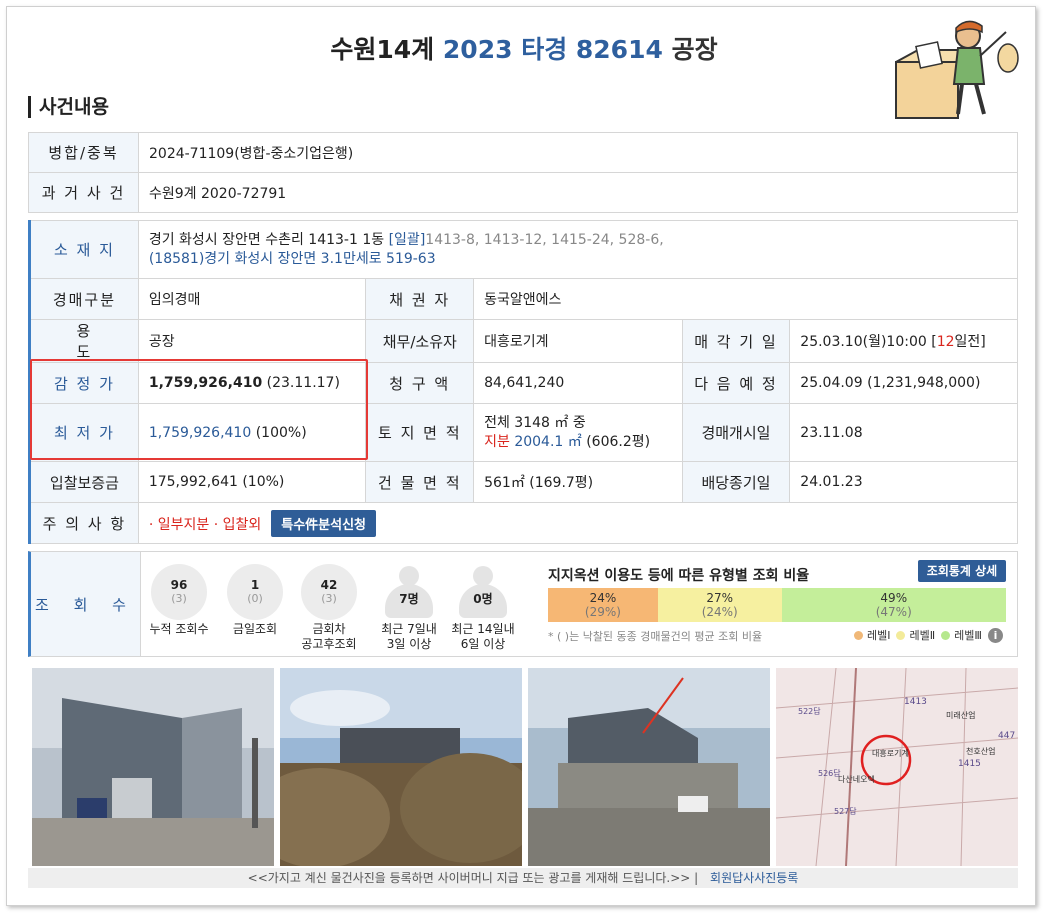 The image size is (1048, 914). I want to click on map-label-447: 447, so click(1006, 736).